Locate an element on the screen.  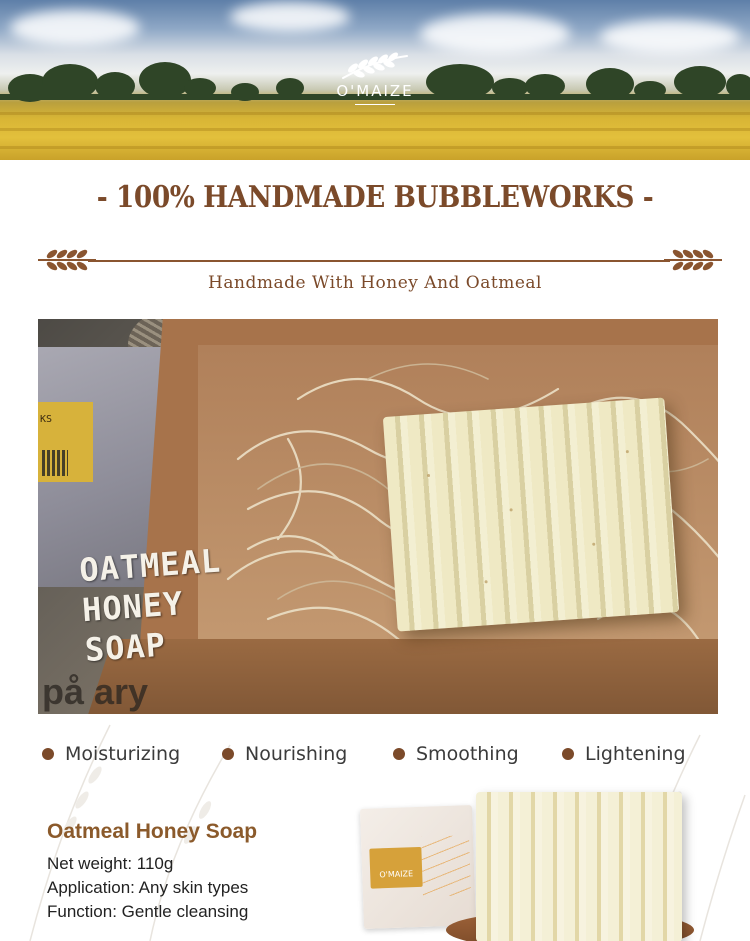
benefit-item: Lightening is located at coordinates (624, 754).